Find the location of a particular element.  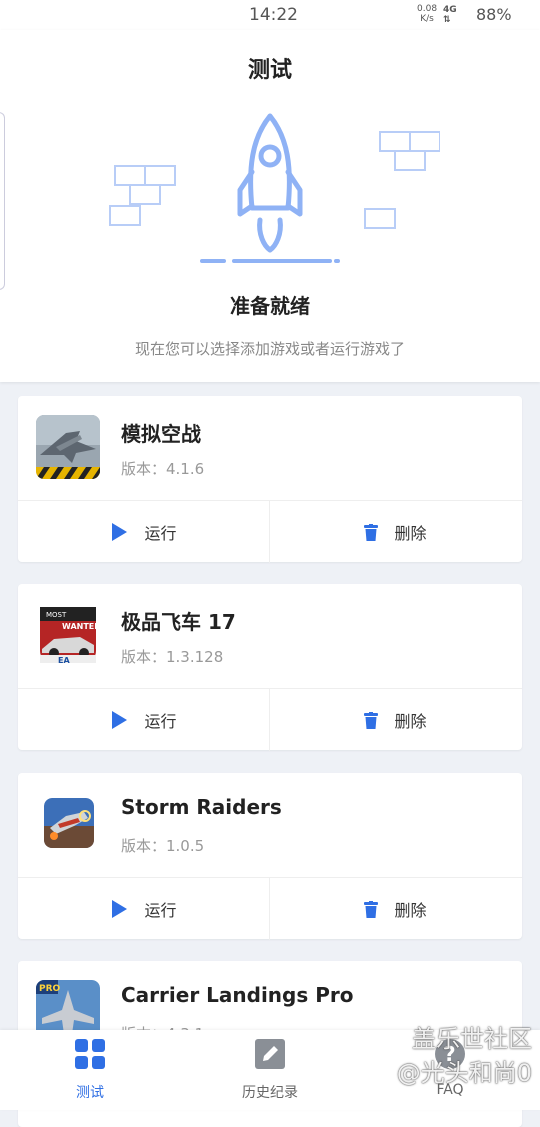

network-type-label: 4G is located at coordinates (450, 10).